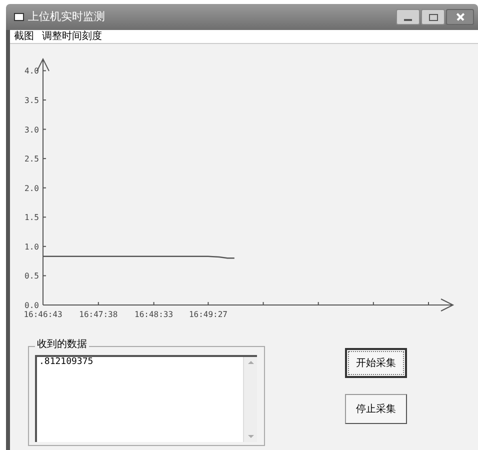 The width and height of the screenshot is (478, 450). I want to click on menu-item: 调整时间刻度, so click(72, 37).